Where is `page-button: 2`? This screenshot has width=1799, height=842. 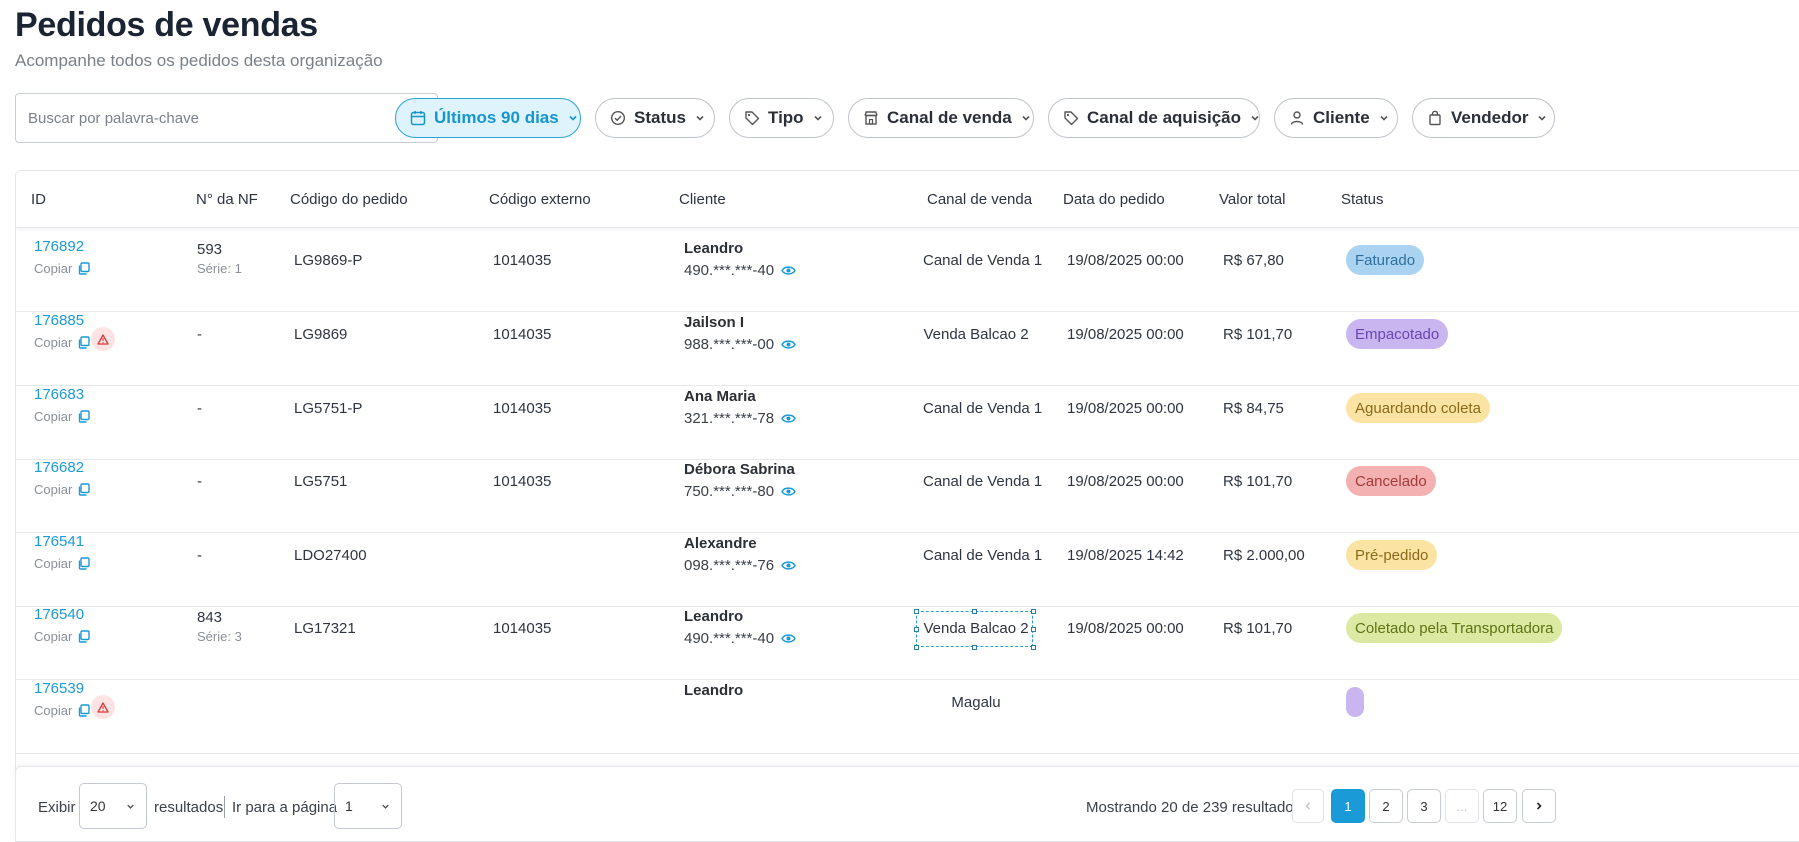
page-button: 2 is located at coordinates (1386, 806).